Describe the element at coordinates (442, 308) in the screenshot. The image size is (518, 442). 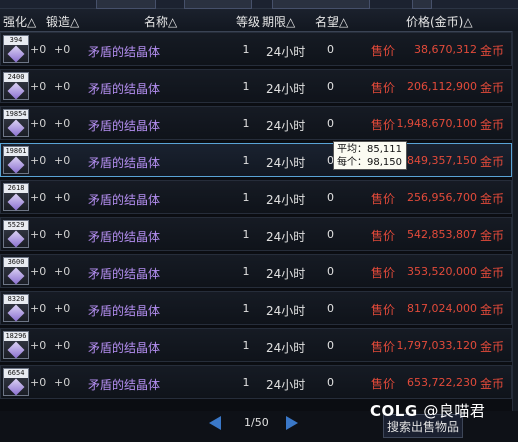
I see `price-value: 817,024,000` at that location.